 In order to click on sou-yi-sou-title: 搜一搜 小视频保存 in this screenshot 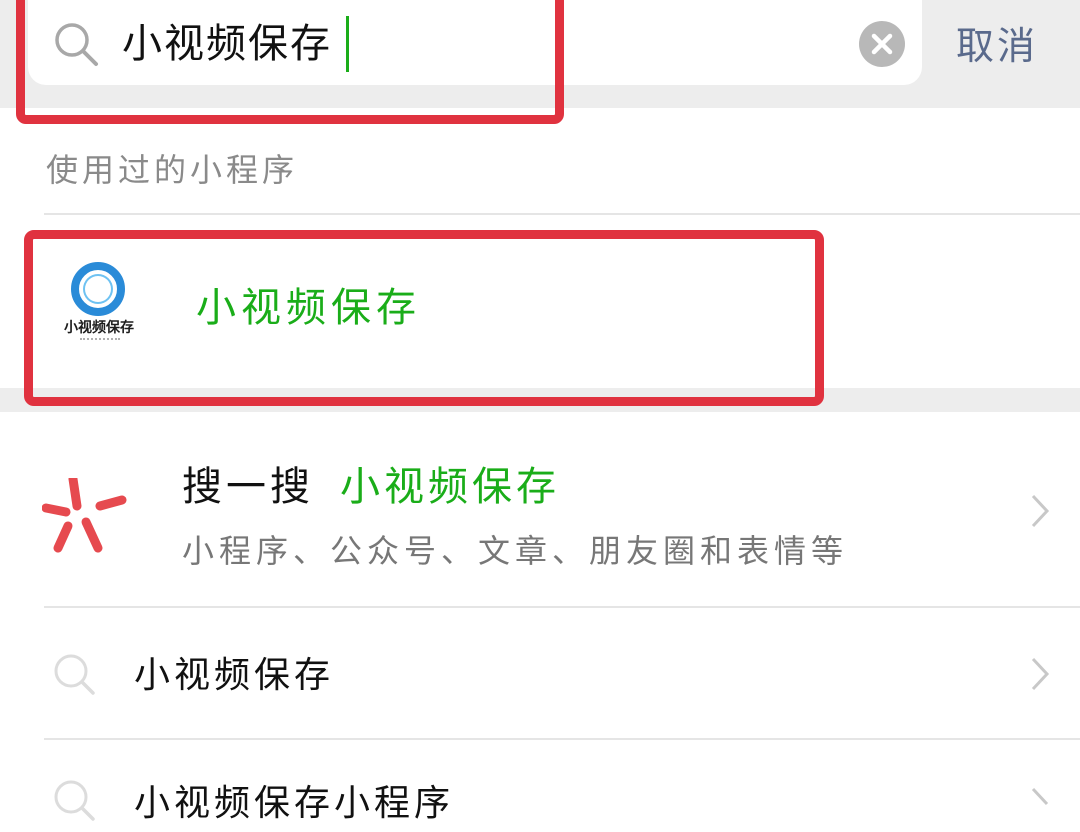, I will do `click(371, 487)`.